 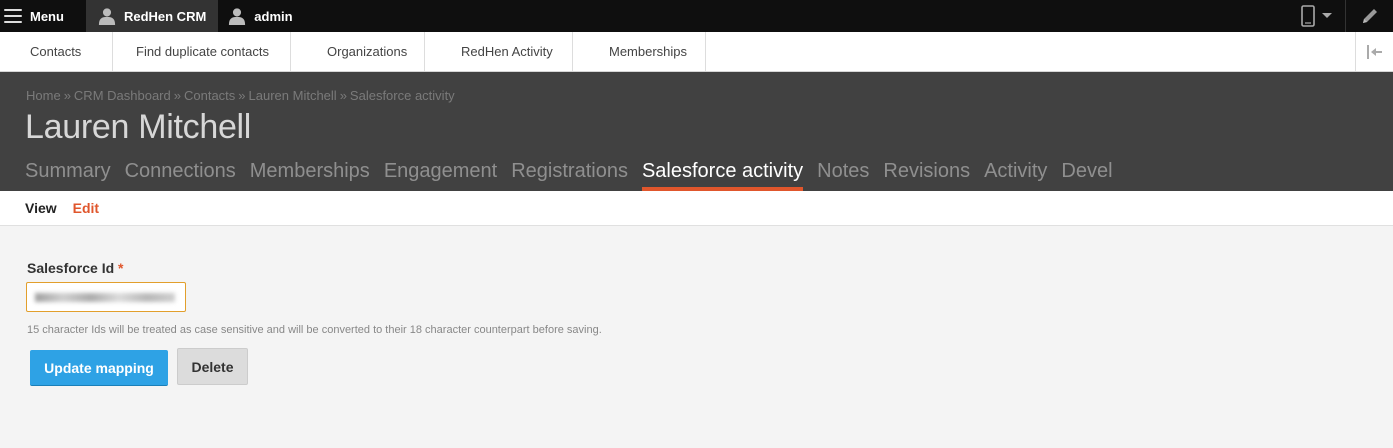 I want to click on tray-link-organizations: Organizations, so click(x=358, y=51).